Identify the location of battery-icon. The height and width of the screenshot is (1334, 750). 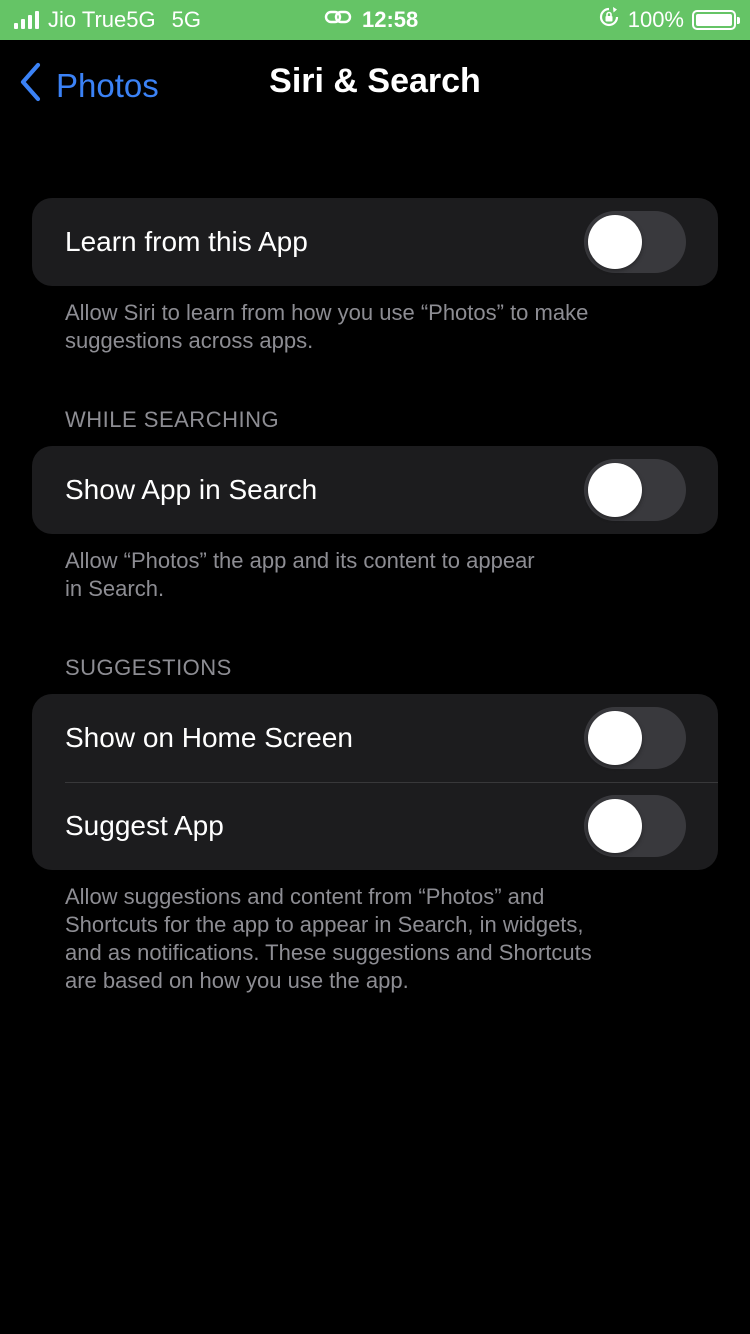
(716, 20).